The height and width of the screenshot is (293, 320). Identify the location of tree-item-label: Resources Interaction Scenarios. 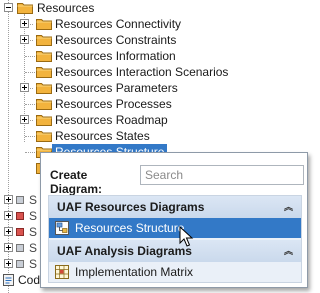
(142, 72).